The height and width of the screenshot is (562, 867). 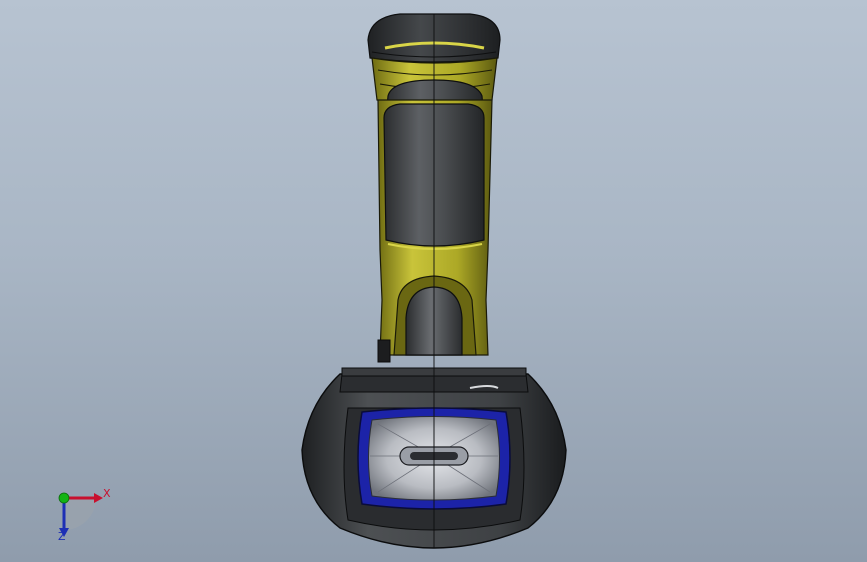 What do you see at coordinates (64, 498) in the screenshot?
I see `y-axis-point-icon` at bounding box center [64, 498].